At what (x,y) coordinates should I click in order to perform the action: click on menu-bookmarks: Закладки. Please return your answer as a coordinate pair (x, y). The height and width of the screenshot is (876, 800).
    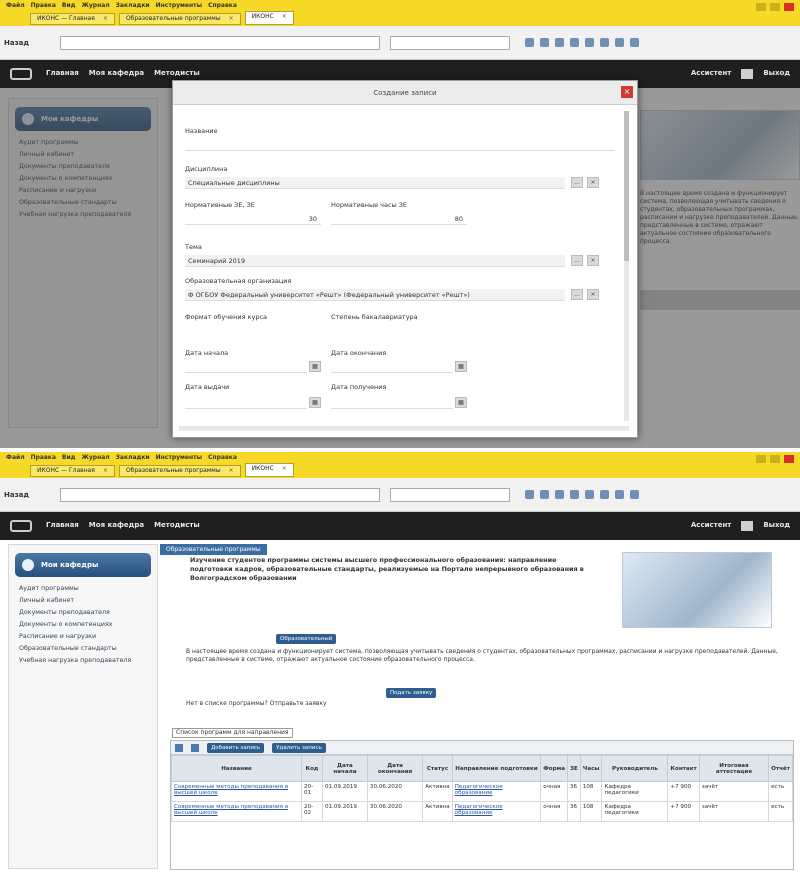
    Looking at the image, I should click on (133, 5).